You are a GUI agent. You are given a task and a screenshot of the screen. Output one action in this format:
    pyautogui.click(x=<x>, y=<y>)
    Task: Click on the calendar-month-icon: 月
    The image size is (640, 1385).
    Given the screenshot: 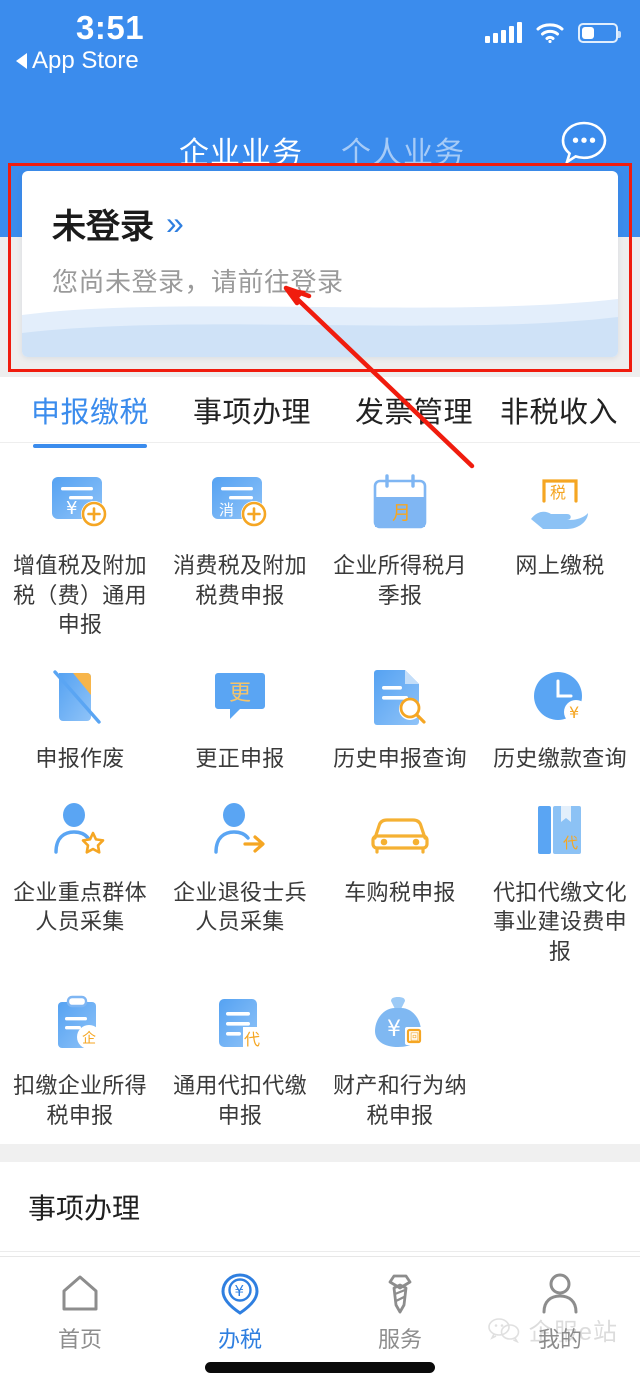 What is the action you would take?
    pyautogui.click(x=400, y=501)
    